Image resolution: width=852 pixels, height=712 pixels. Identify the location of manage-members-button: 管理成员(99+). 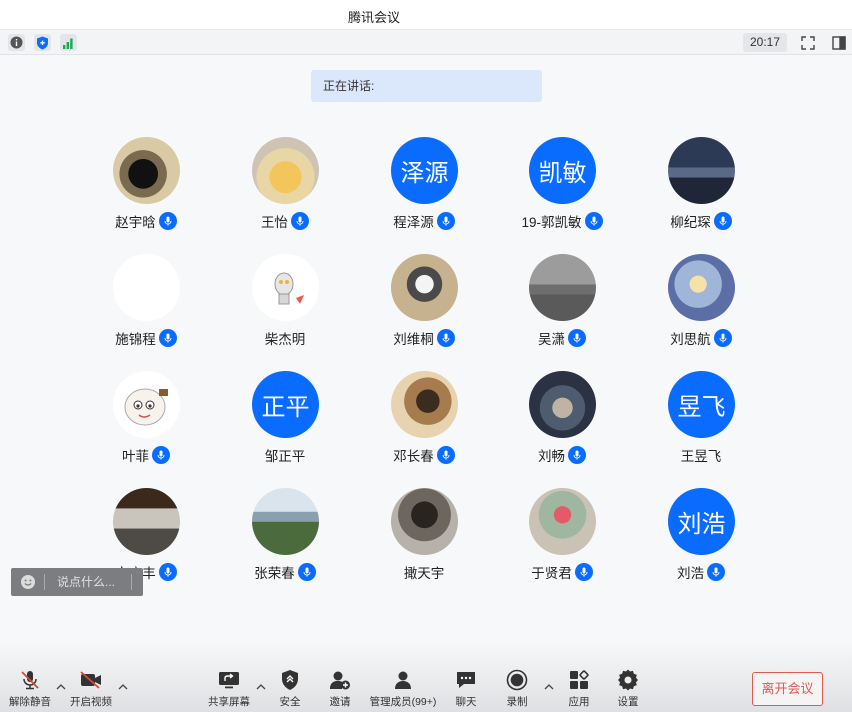
(403, 688).